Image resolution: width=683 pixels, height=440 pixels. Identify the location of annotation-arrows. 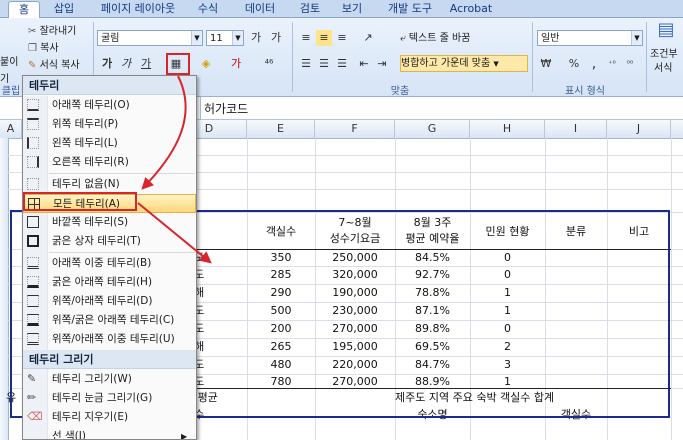
(174, 169).